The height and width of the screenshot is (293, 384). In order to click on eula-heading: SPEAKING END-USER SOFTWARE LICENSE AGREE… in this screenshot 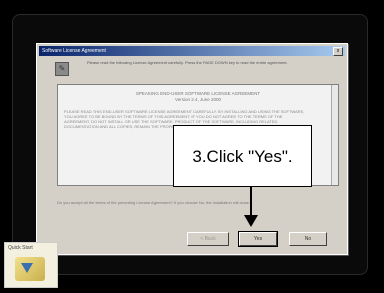, I will do `click(198, 96)`.